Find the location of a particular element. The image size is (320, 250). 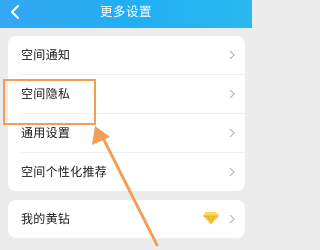

page-title: 更多设置 is located at coordinates (125, 11).